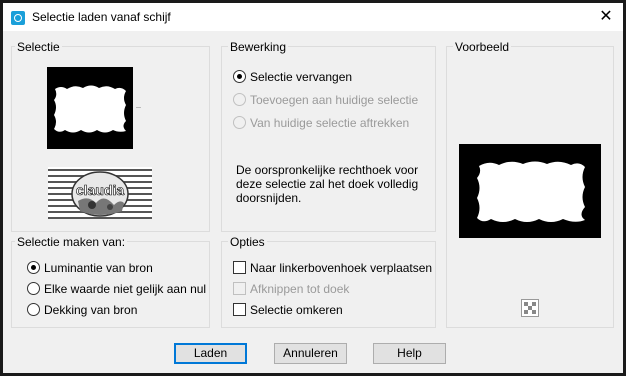 Image resolution: width=626 pixels, height=376 pixels. I want to click on preview-selection-shape-icon, so click(531, 191).